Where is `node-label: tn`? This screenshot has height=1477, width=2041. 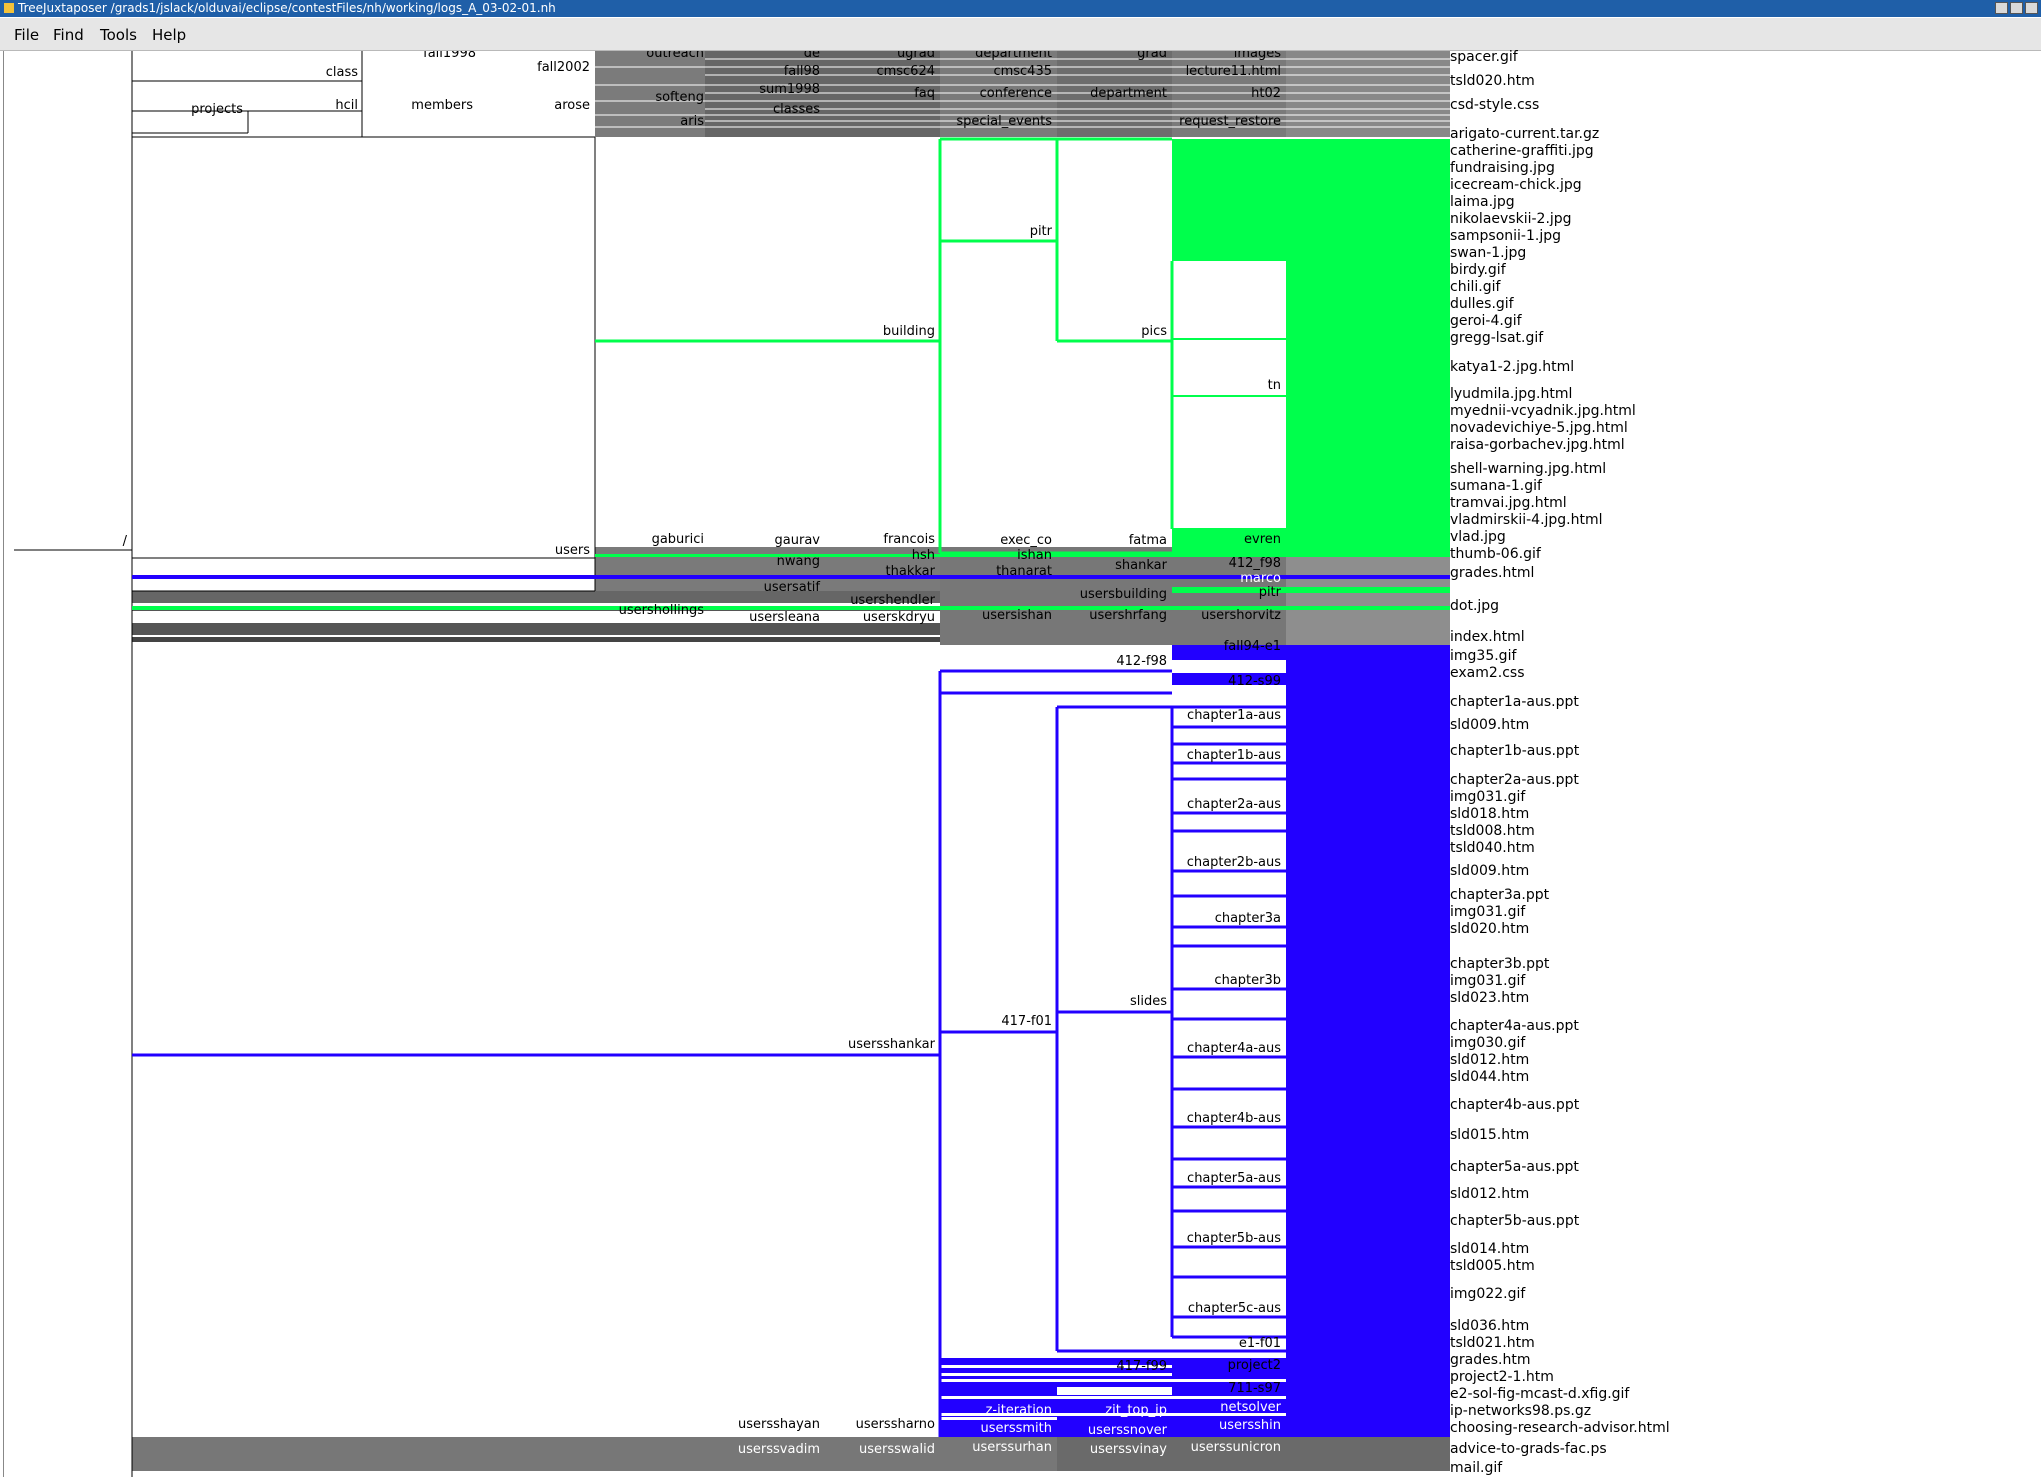 node-label: tn is located at coordinates (1274, 385).